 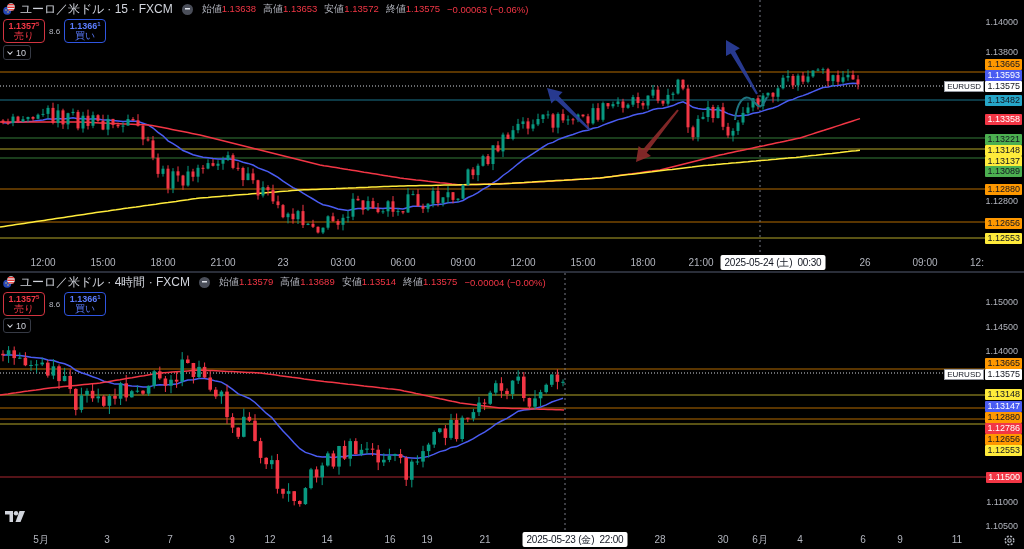 I want to click on logo-icon, so click(x=15, y=516).